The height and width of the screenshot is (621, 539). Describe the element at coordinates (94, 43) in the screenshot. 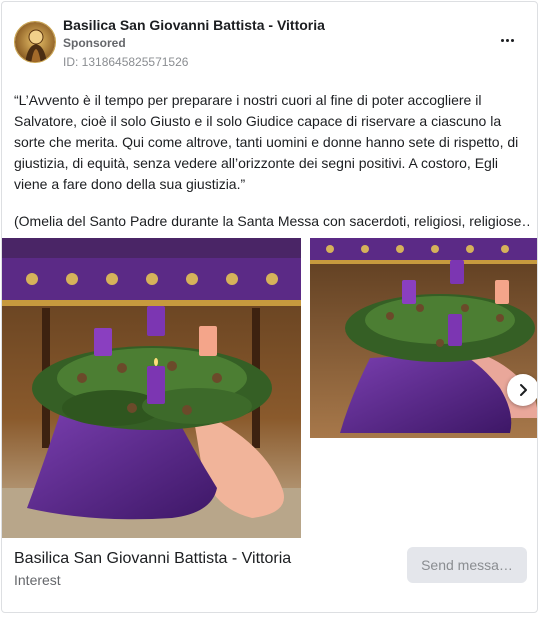

I see `sponsored-label: Sponsored` at that location.